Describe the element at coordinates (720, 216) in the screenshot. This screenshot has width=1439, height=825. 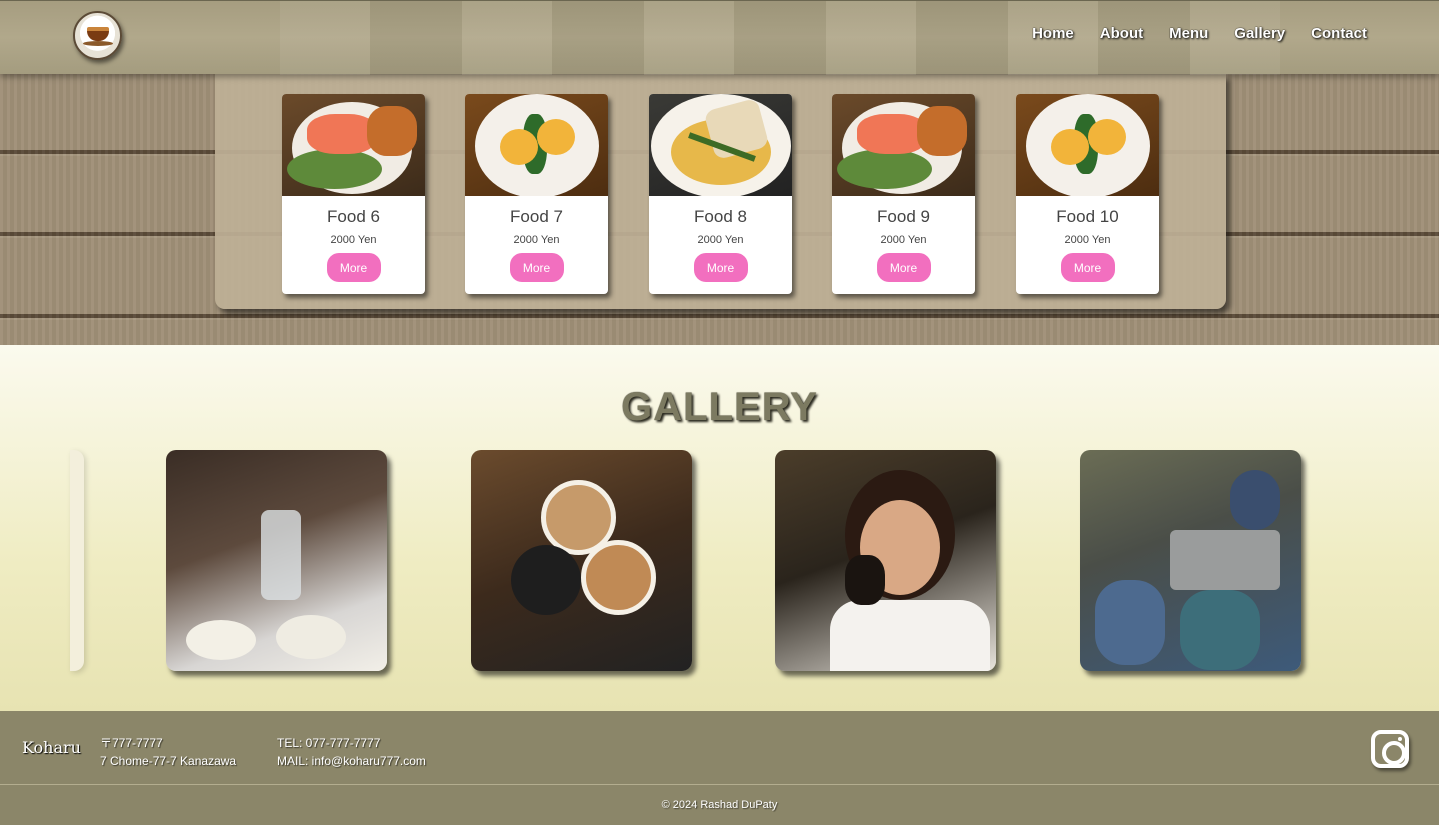
I see `food-name: Food 8` at that location.